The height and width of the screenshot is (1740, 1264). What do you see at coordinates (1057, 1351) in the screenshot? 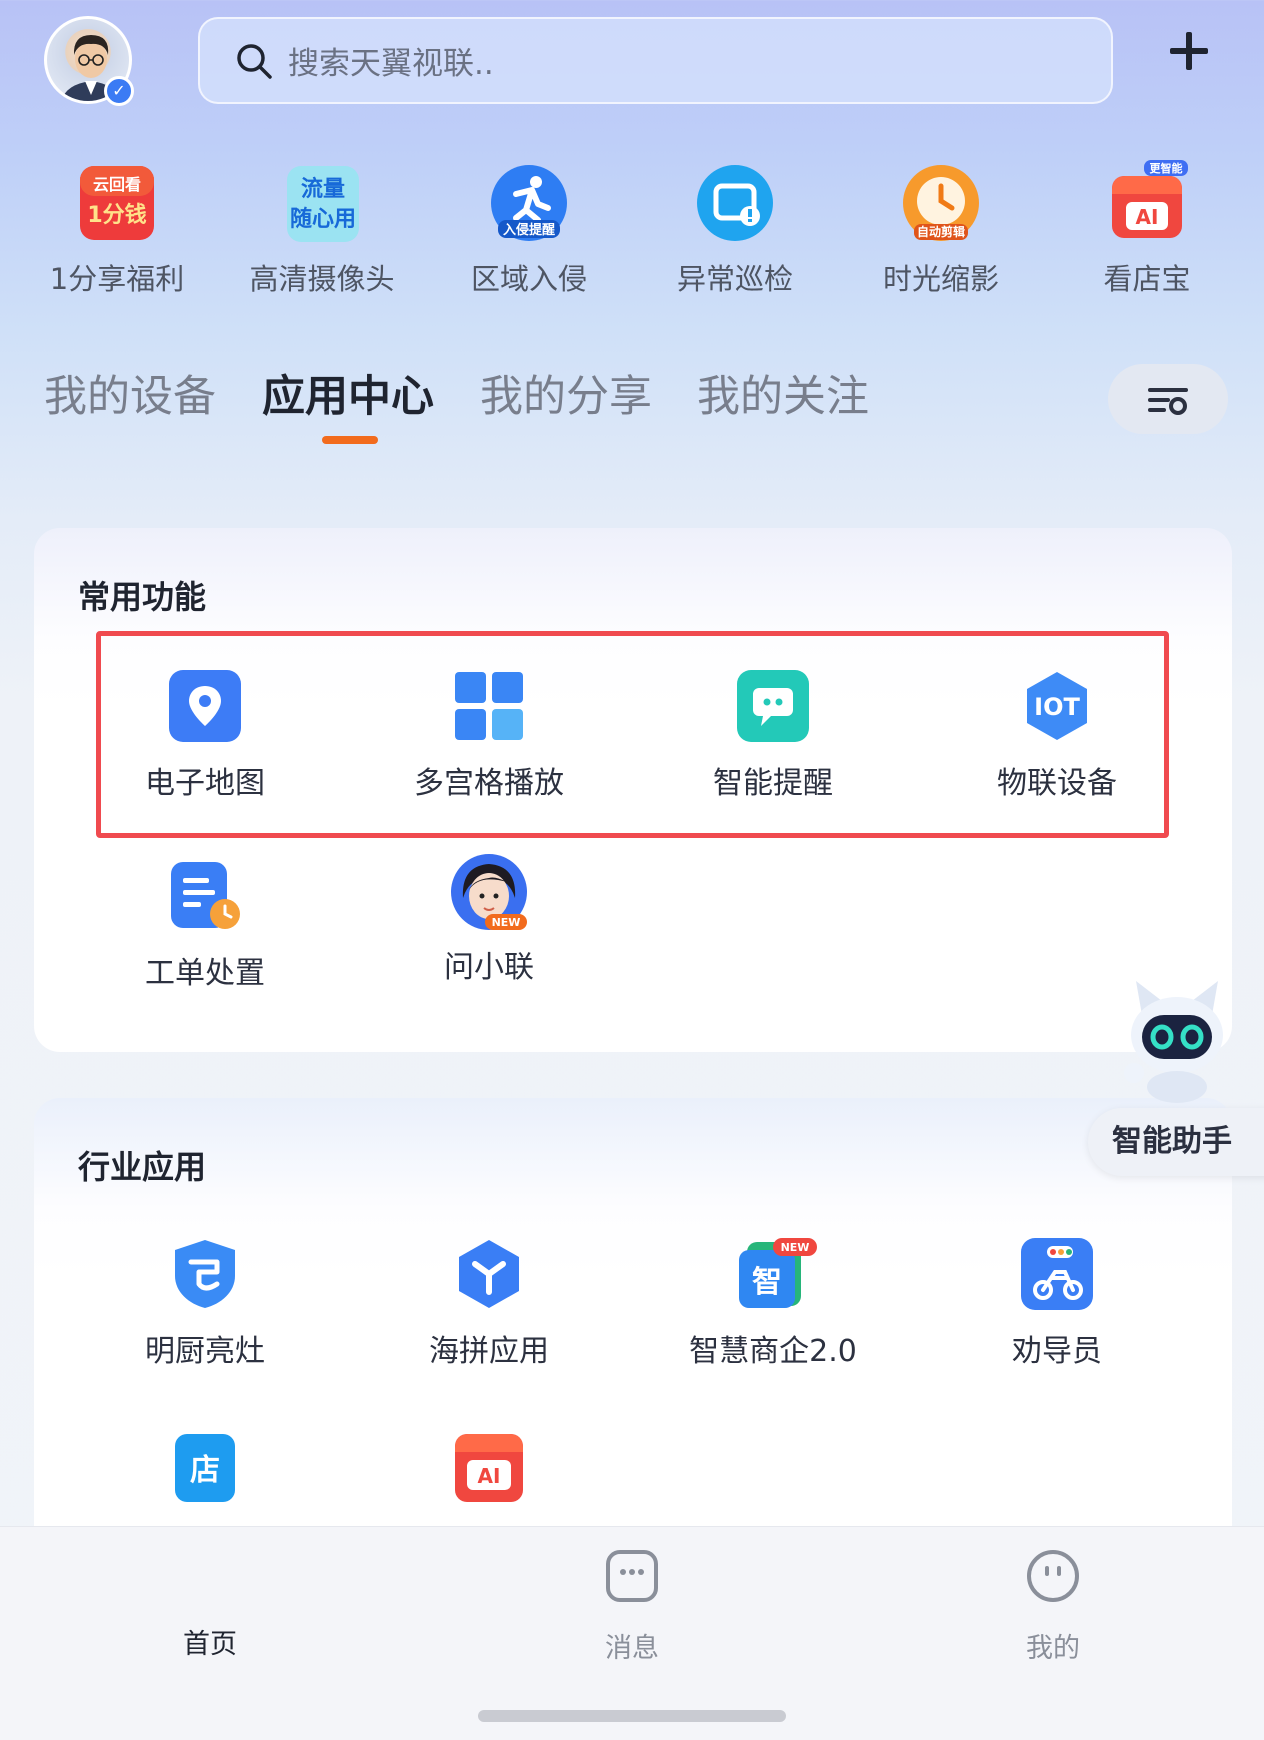
I see `app-label: 劝导员` at bounding box center [1057, 1351].